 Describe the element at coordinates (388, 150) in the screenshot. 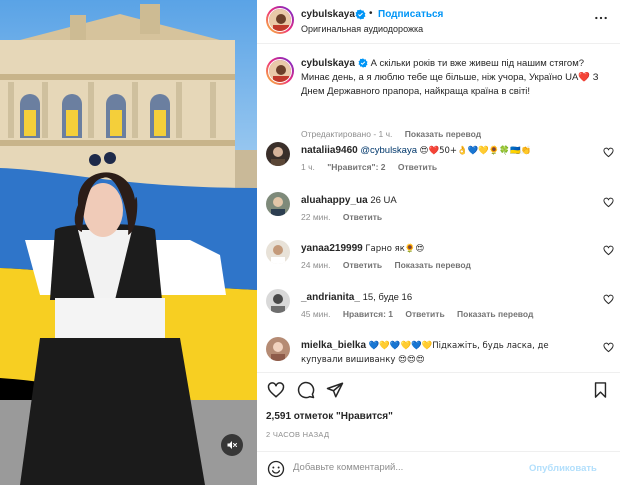

I see `comment-mention: @cybulskaya` at that location.